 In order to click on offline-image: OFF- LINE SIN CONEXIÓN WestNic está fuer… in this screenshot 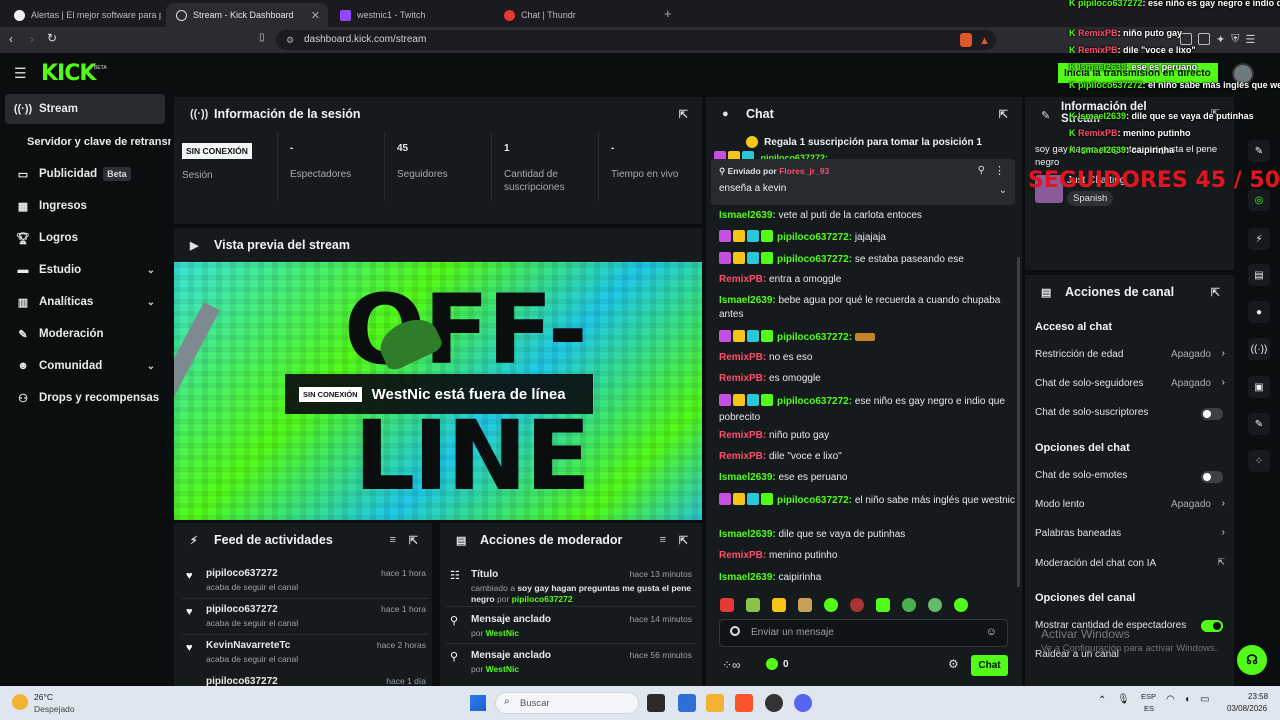, I will do `click(438, 391)`.